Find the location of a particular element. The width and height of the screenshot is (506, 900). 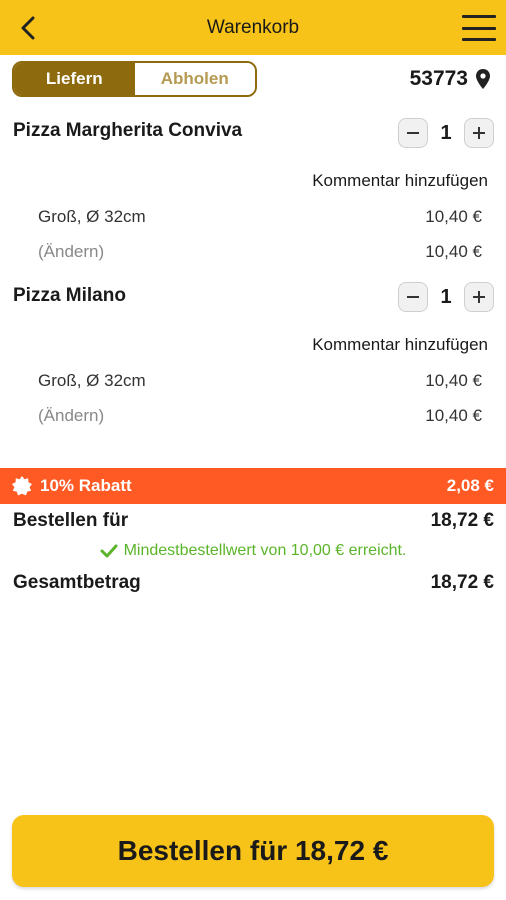

order-for-label: Bestellen für is located at coordinates (71, 520).